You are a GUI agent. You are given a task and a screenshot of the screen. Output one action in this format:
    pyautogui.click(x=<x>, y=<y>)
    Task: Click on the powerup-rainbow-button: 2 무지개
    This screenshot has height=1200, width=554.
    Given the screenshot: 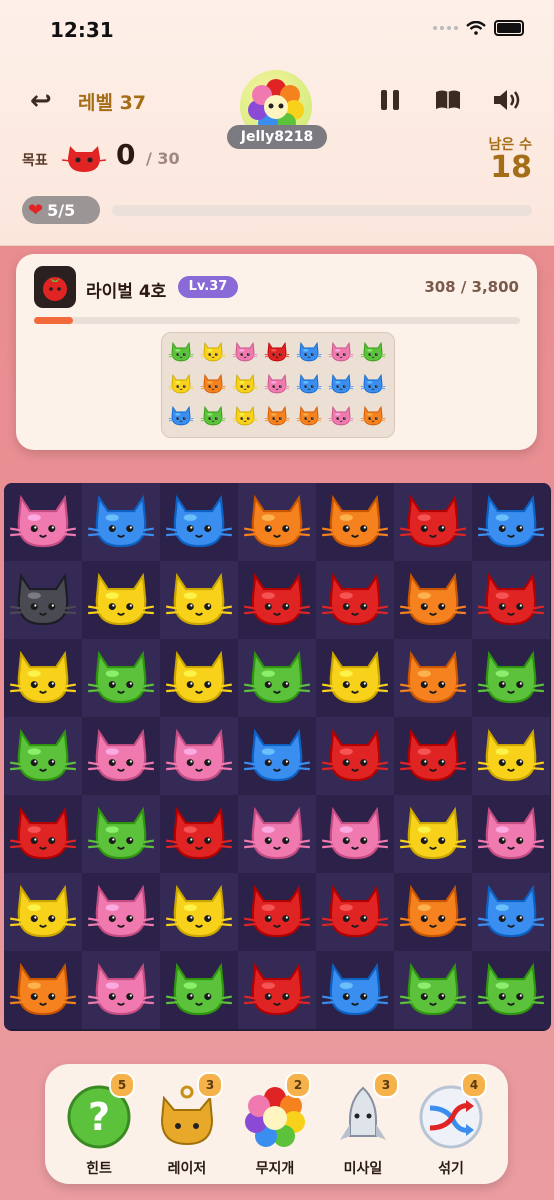 What is the action you would take?
    pyautogui.click(x=275, y=1125)
    